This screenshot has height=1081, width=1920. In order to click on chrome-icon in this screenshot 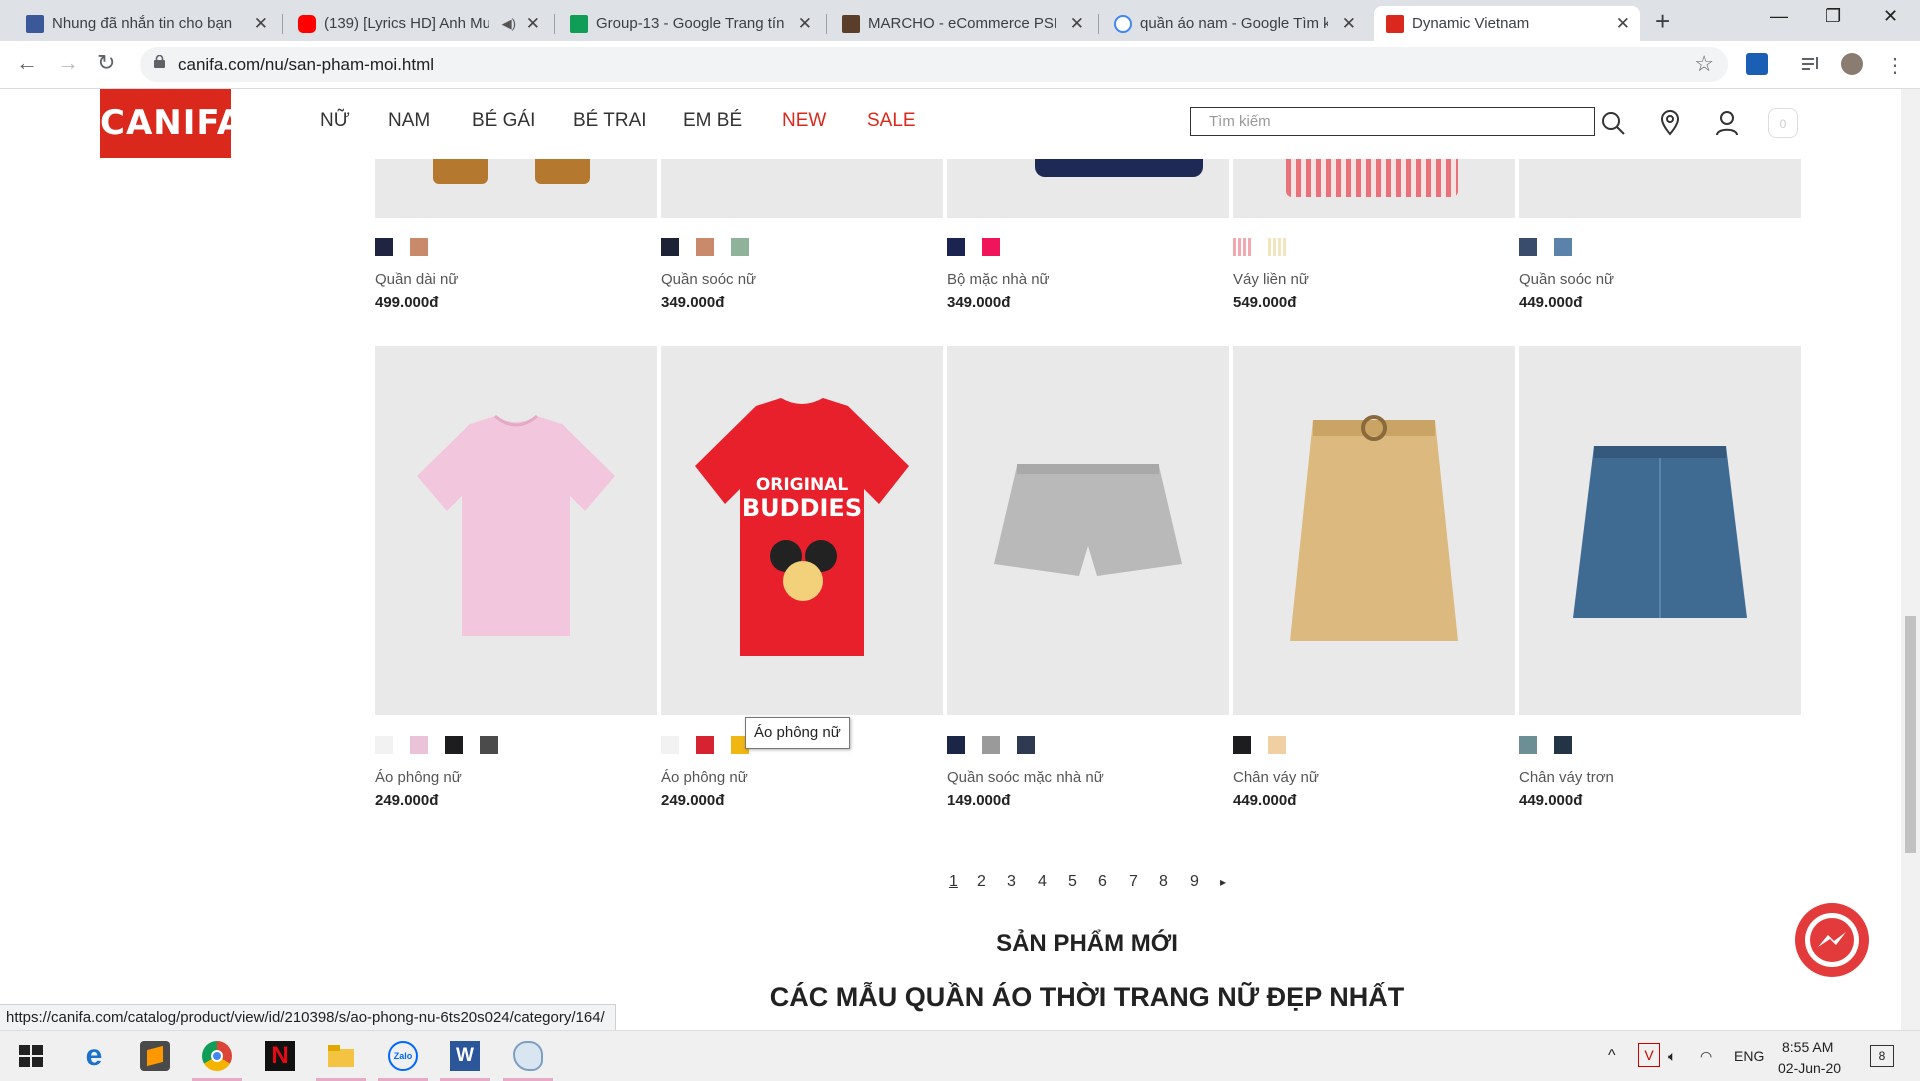, I will do `click(217, 1056)`.